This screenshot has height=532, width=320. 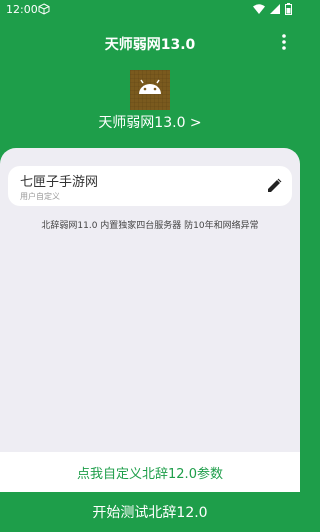 I want to click on app-bar: 天师弱网13.0, so click(x=150, y=42).